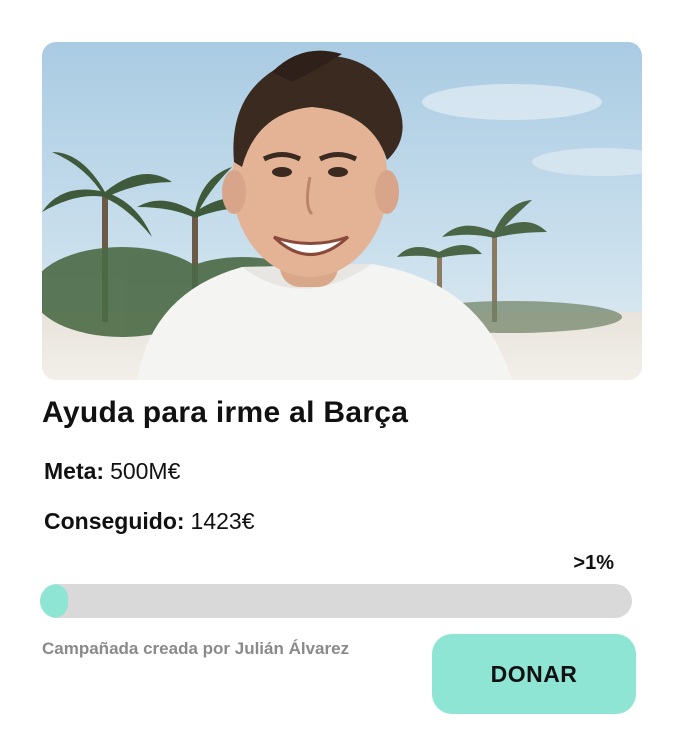 The image size is (684, 754). I want to click on raised-label: Conseguido:, so click(114, 521).